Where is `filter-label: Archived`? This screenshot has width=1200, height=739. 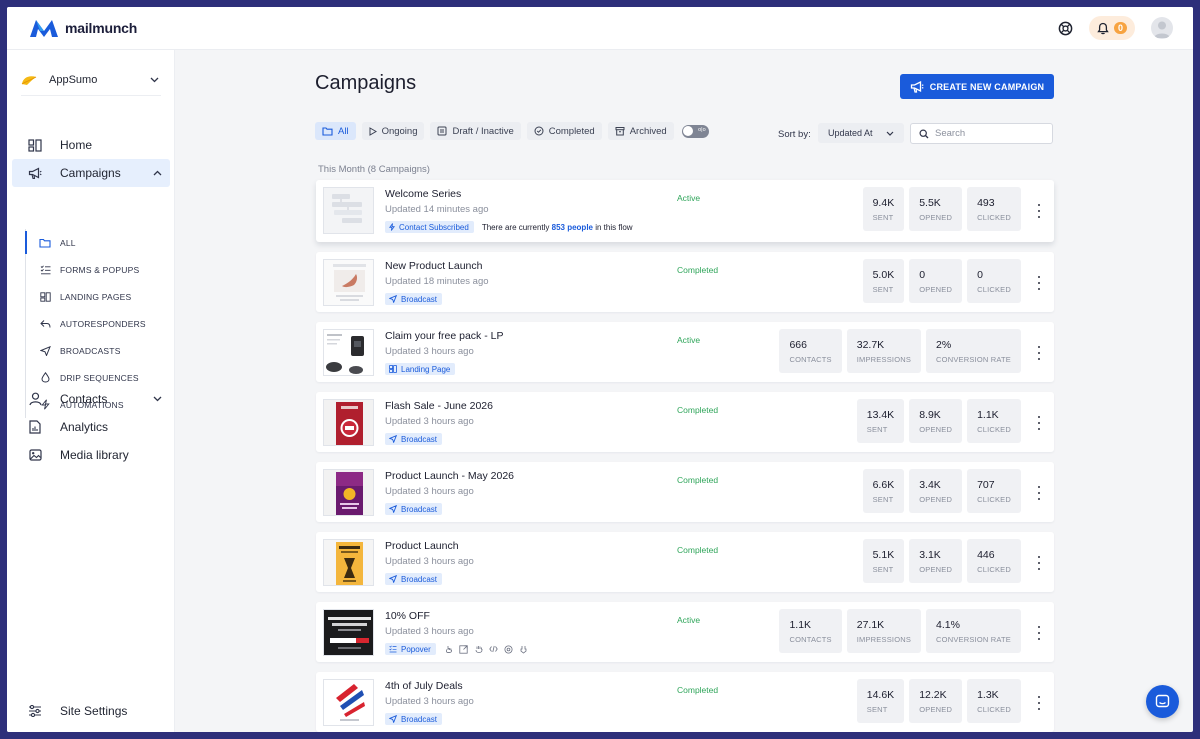 filter-label: Archived is located at coordinates (648, 131).